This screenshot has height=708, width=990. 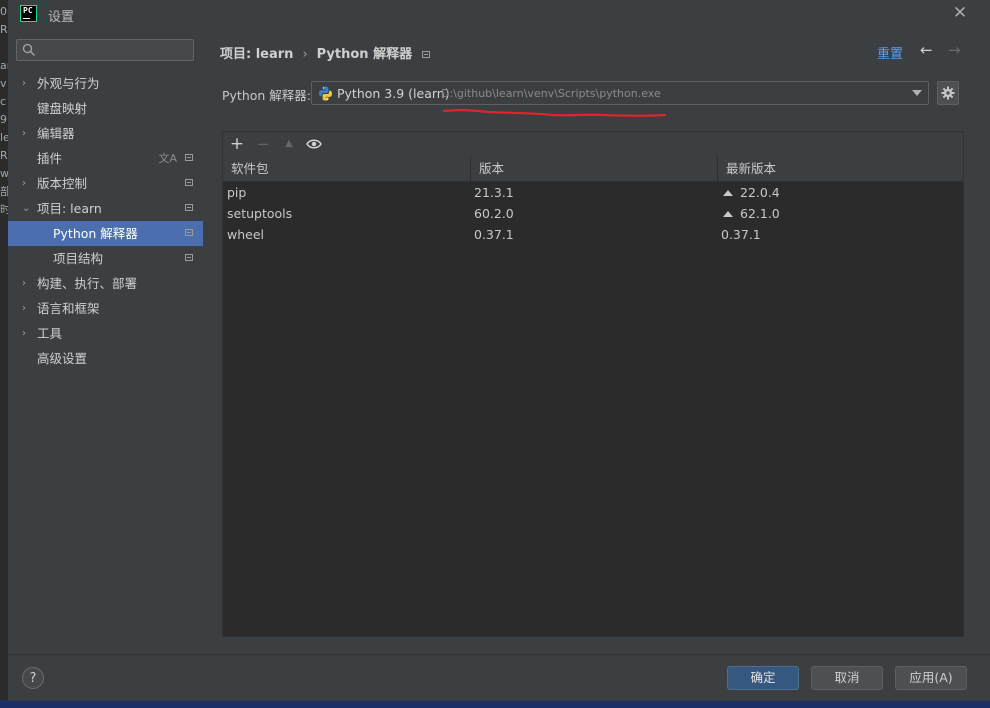 What do you see at coordinates (750, 213) in the screenshot?
I see `package-latest-version: 62.1.0` at bounding box center [750, 213].